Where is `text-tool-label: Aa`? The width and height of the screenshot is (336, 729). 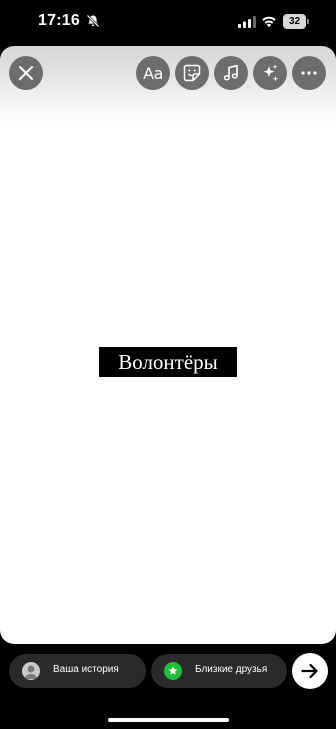 text-tool-label: Aa is located at coordinates (153, 73).